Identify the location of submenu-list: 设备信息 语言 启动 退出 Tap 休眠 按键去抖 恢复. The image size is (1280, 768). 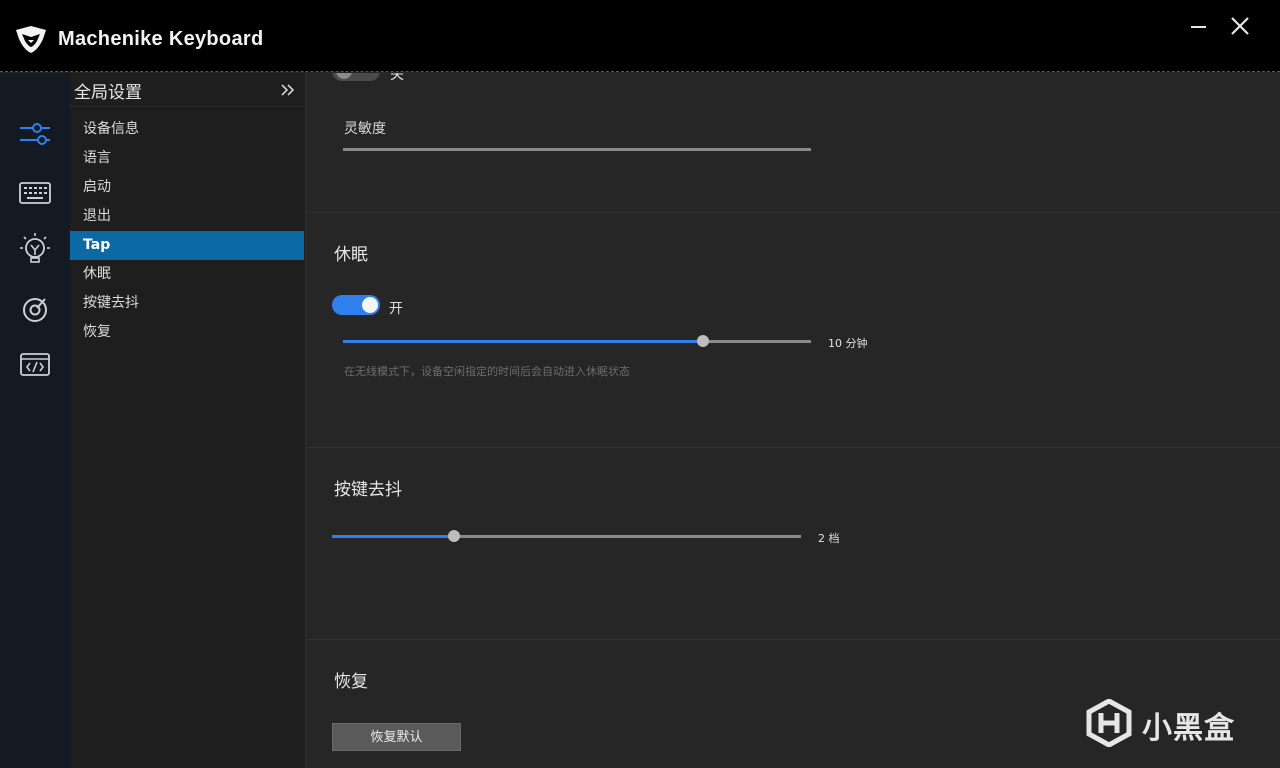
(187, 231).